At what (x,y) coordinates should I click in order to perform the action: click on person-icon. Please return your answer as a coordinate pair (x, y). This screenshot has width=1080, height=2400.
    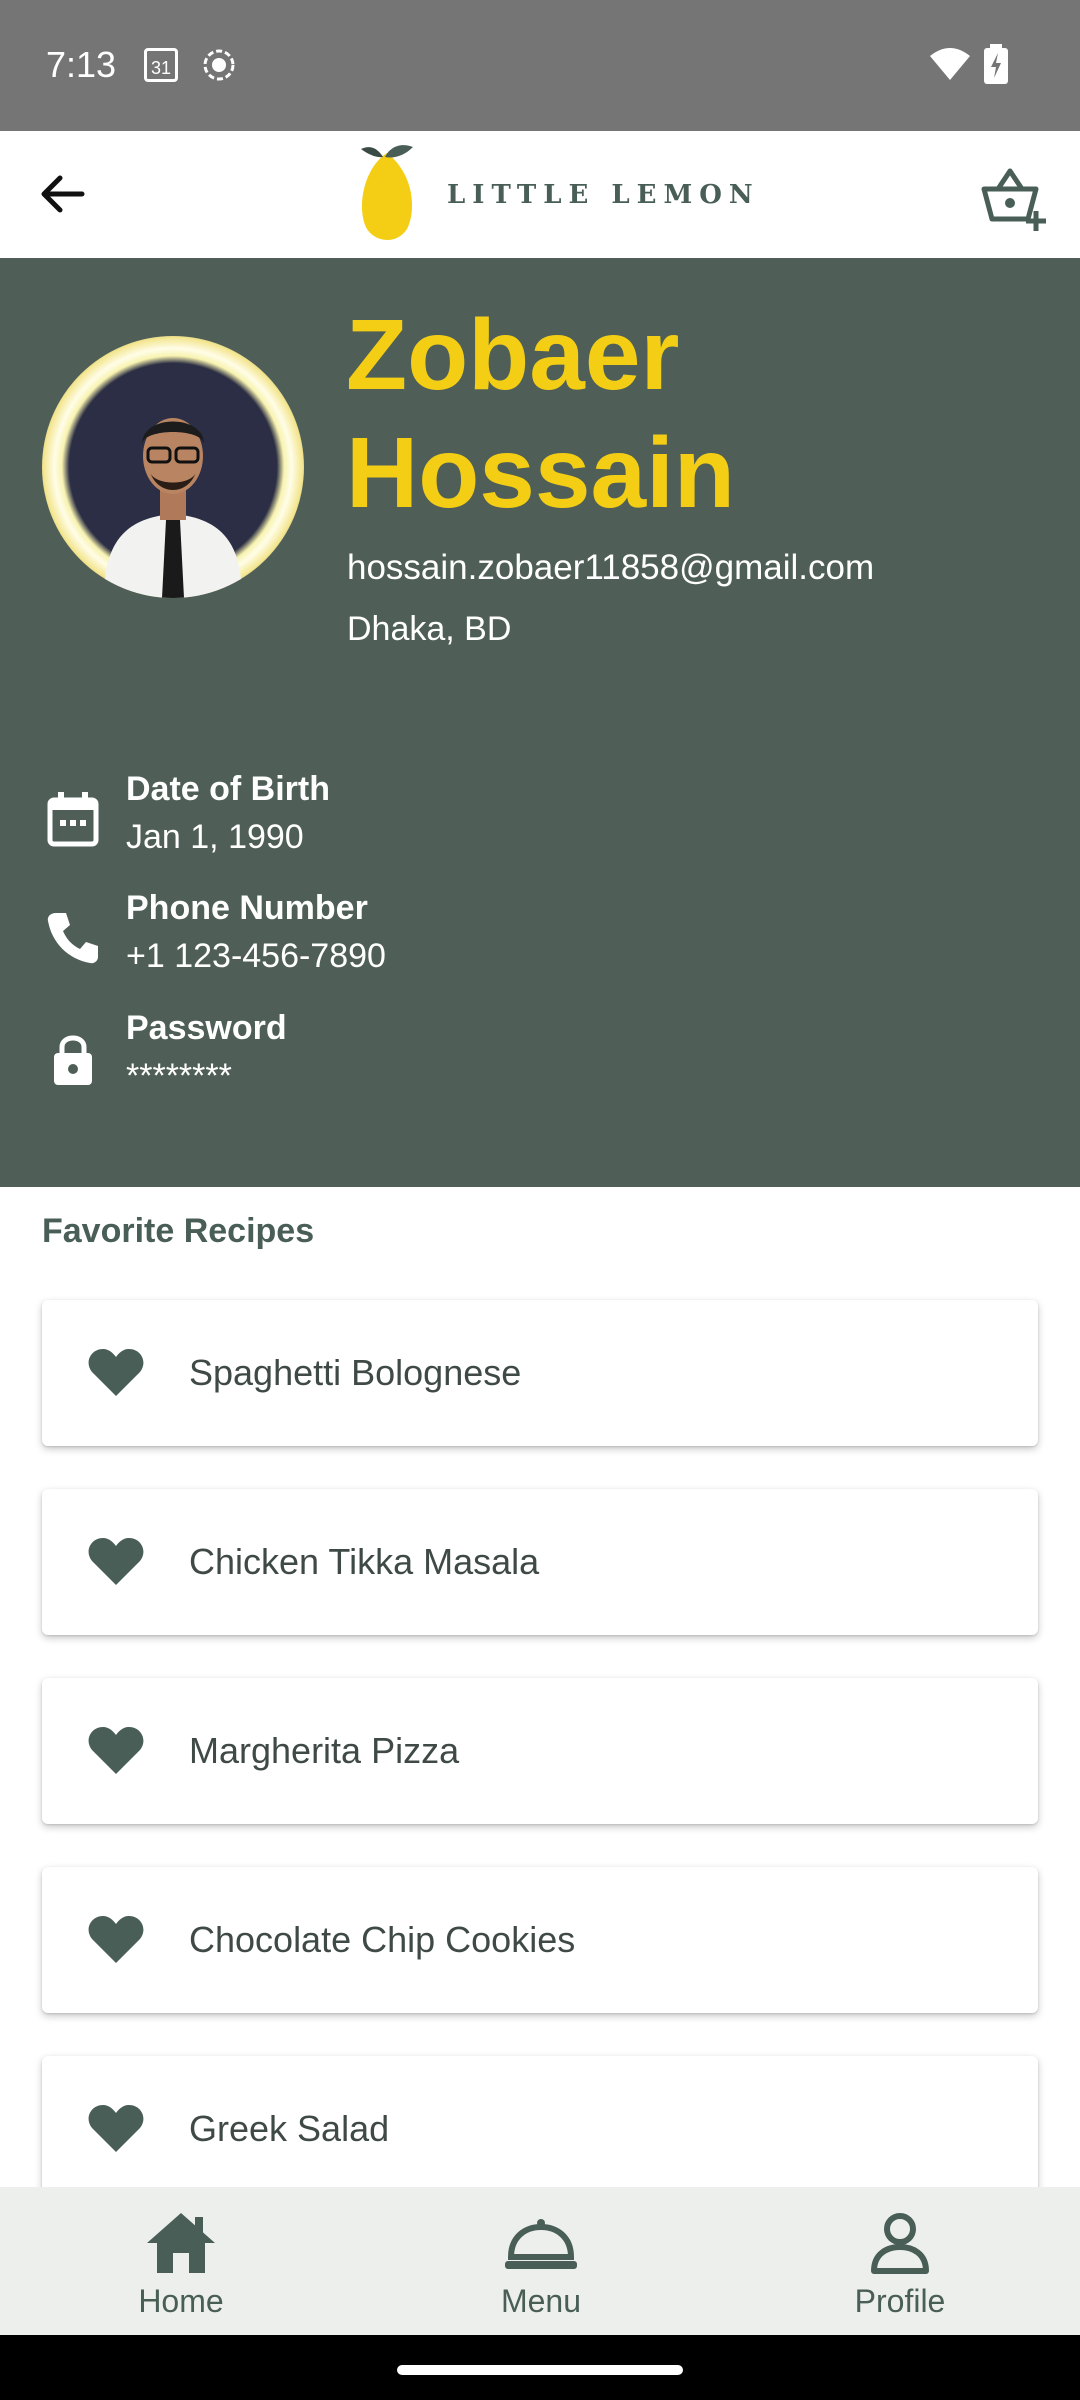
    Looking at the image, I should click on (900, 2243).